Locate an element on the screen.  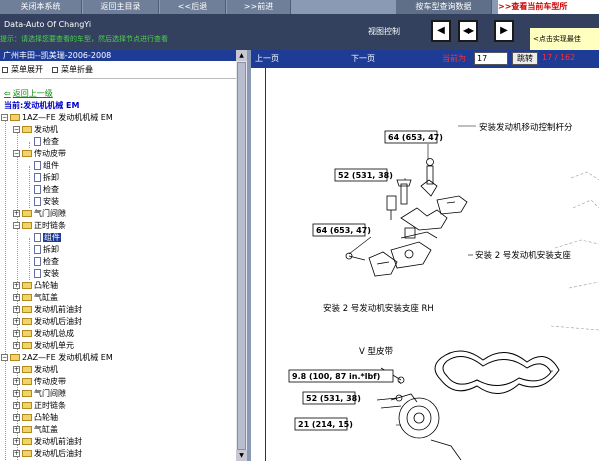
app-hint: 提示：请选择您要查看的车型，然后选择节点进行查看 is located at coordinates (84, 39).